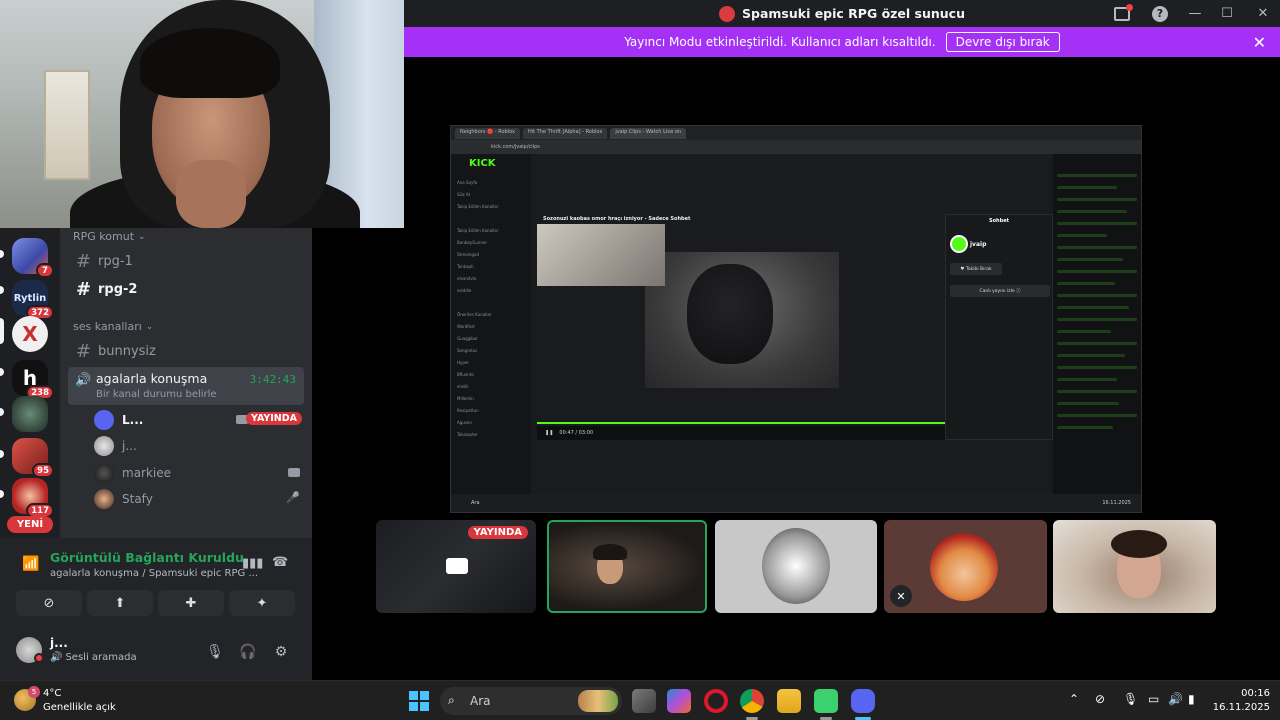  Describe the element at coordinates (1175, 699) in the screenshot. I see `volume-icon: 🔊` at that location.